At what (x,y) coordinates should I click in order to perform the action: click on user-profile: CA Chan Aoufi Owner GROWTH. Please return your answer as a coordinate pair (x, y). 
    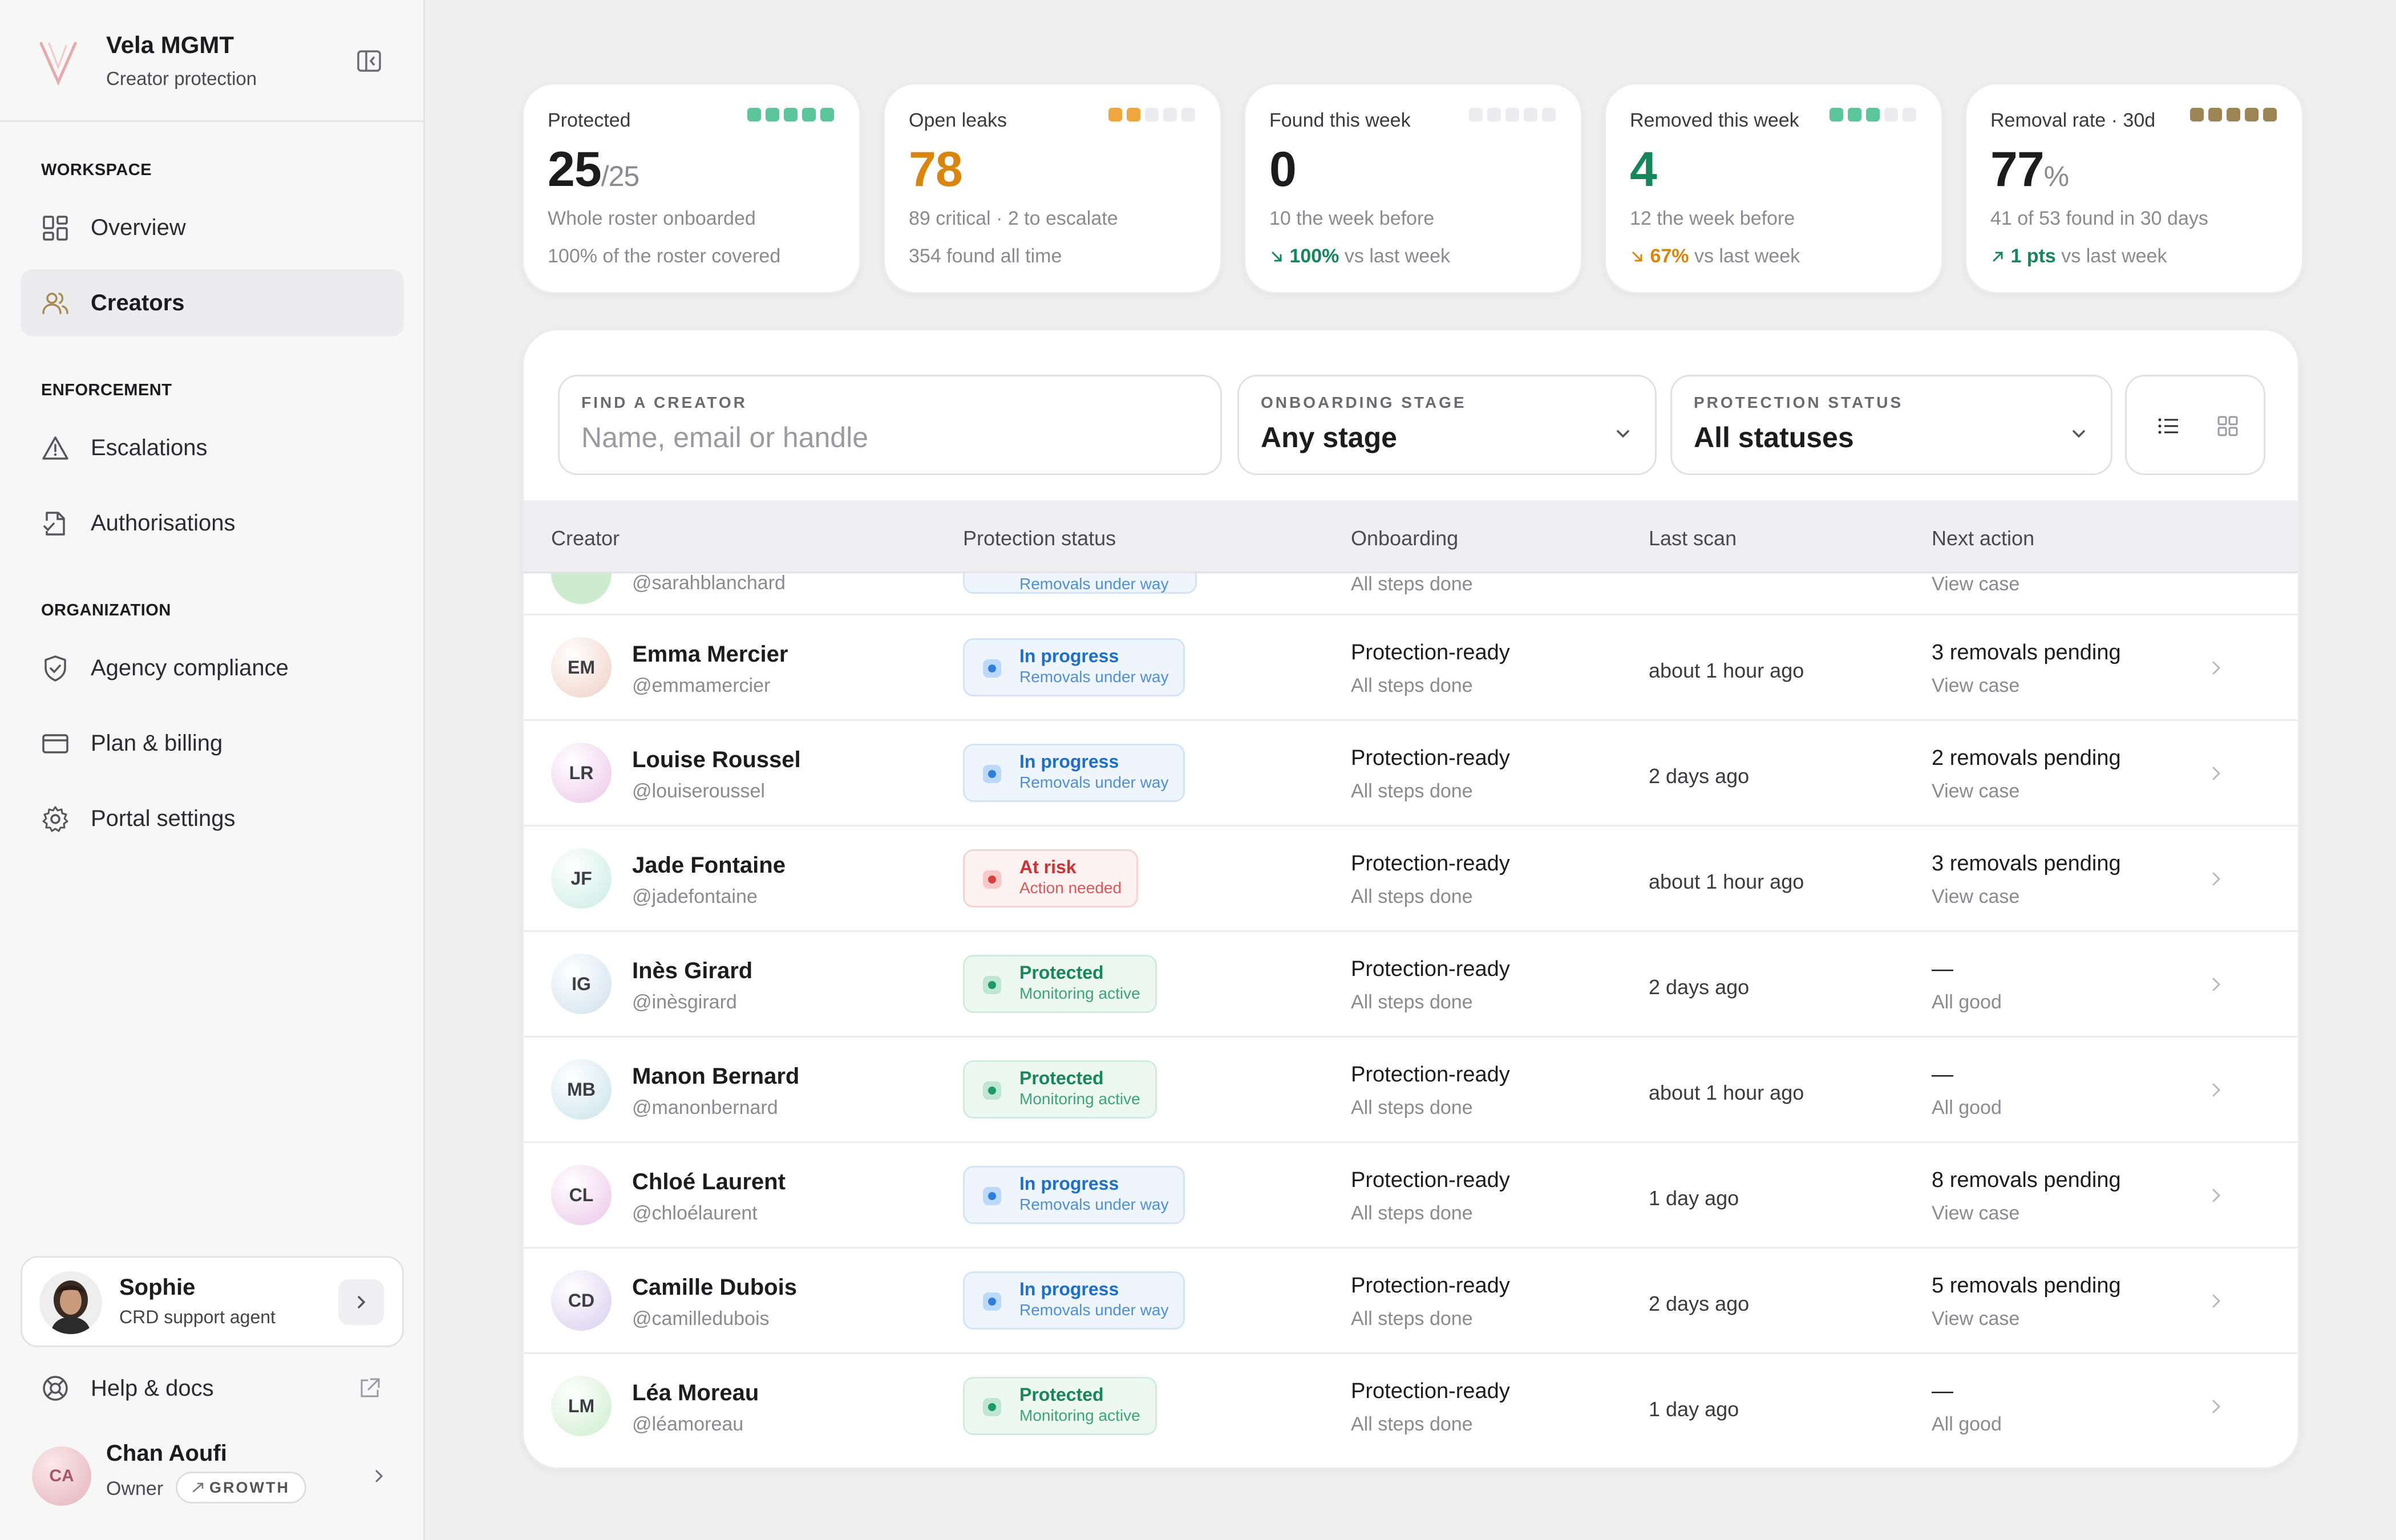
    Looking at the image, I should click on (214, 1476).